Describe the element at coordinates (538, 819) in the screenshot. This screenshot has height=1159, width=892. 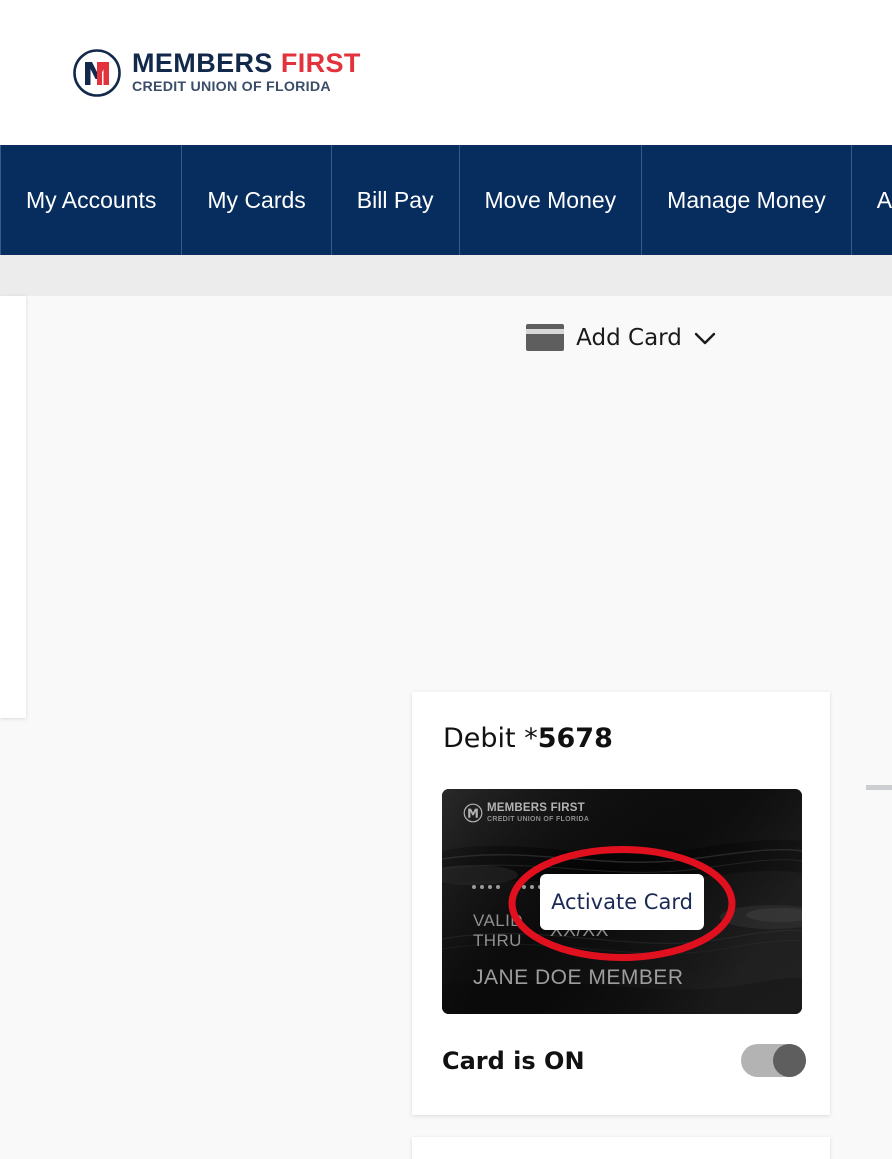
I see `card-artwork-tagline: CREDIT UNION OF FLORIDA` at that location.